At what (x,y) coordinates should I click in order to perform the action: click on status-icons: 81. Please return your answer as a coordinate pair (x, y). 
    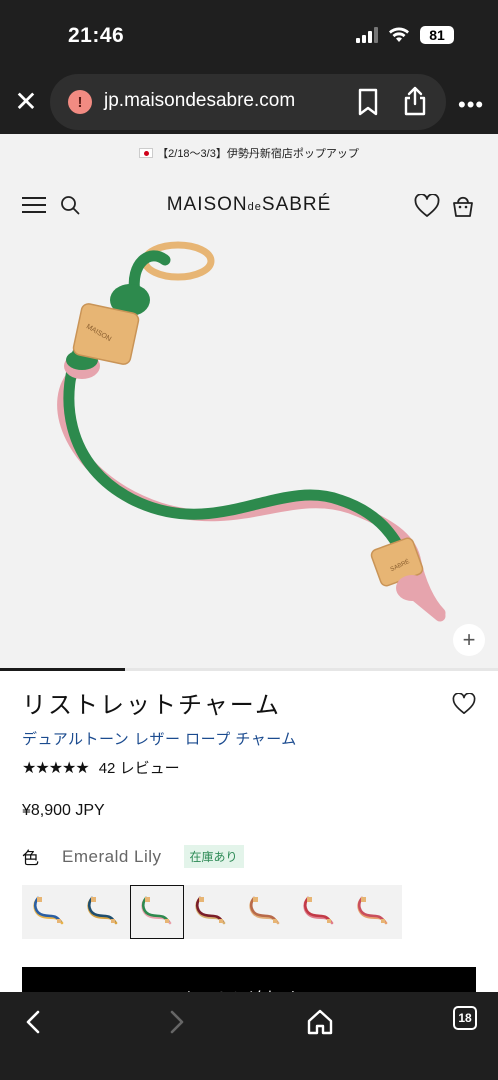
    Looking at the image, I should click on (405, 35).